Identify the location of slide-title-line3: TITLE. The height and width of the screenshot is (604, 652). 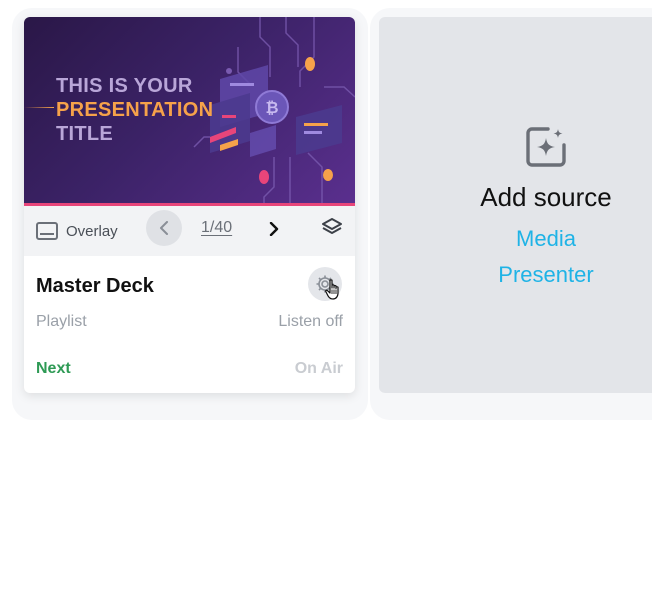
(85, 134).